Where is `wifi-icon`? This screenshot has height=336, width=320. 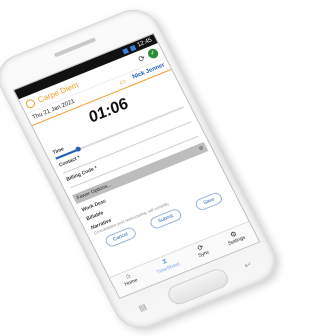
wifi-icon is located at coordinates (125, 50).